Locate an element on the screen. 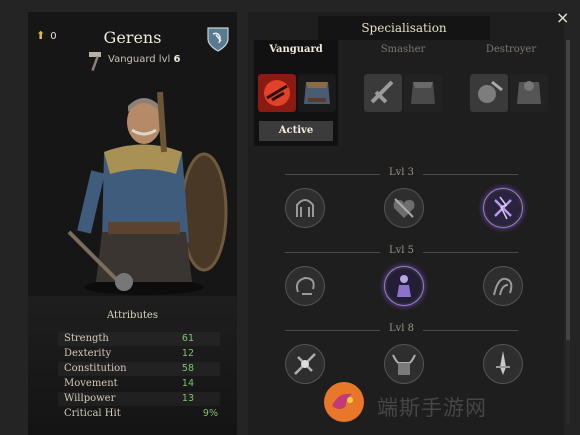  attribute-label: Movement is located at coordinates (91, 383).